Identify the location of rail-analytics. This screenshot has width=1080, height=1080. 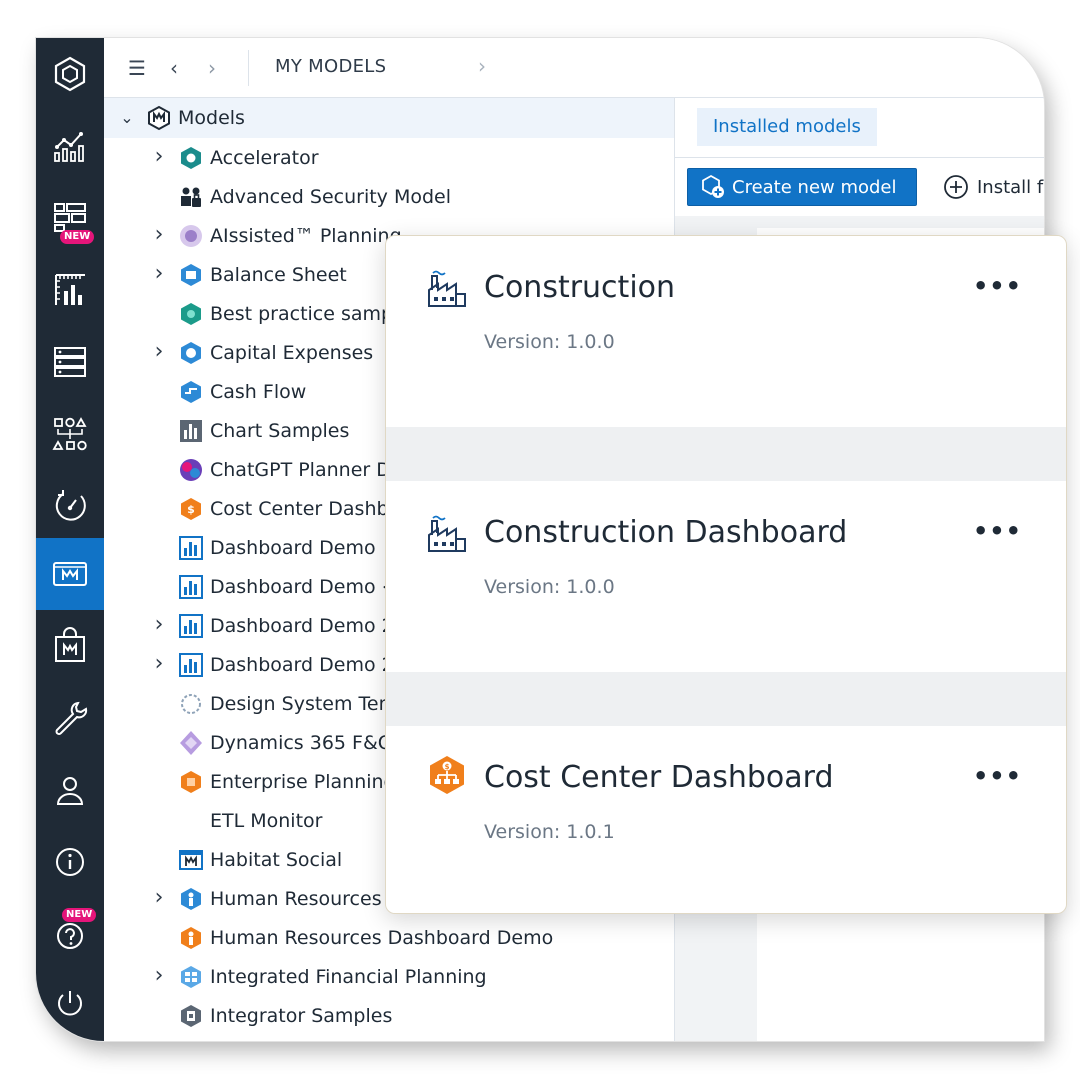
(70, 146).